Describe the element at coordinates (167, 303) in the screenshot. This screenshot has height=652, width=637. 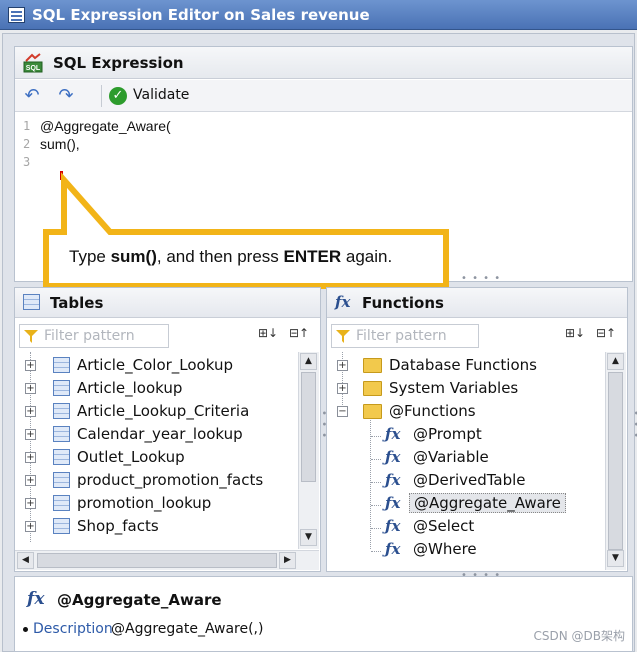
I see `tables-header: Tables` at that location.